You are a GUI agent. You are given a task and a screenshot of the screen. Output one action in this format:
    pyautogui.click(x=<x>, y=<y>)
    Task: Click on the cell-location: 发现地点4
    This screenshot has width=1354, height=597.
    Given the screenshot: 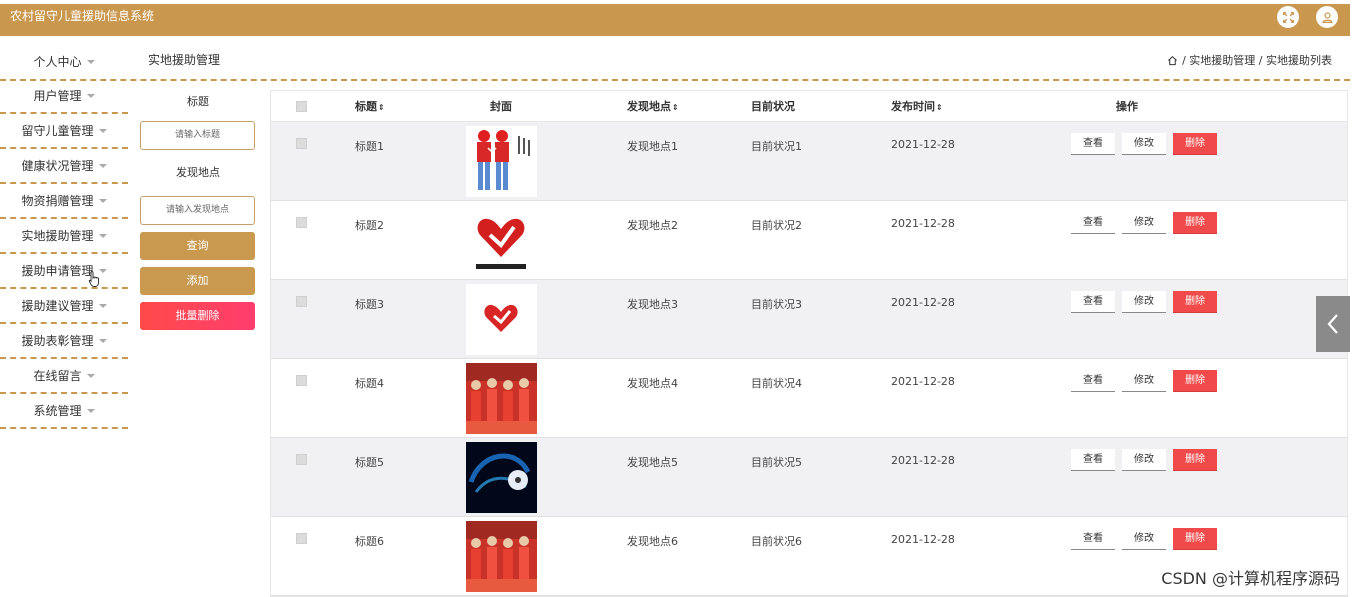 What is the action you would take?
    pyautogui.click(x=652, y=383)
    